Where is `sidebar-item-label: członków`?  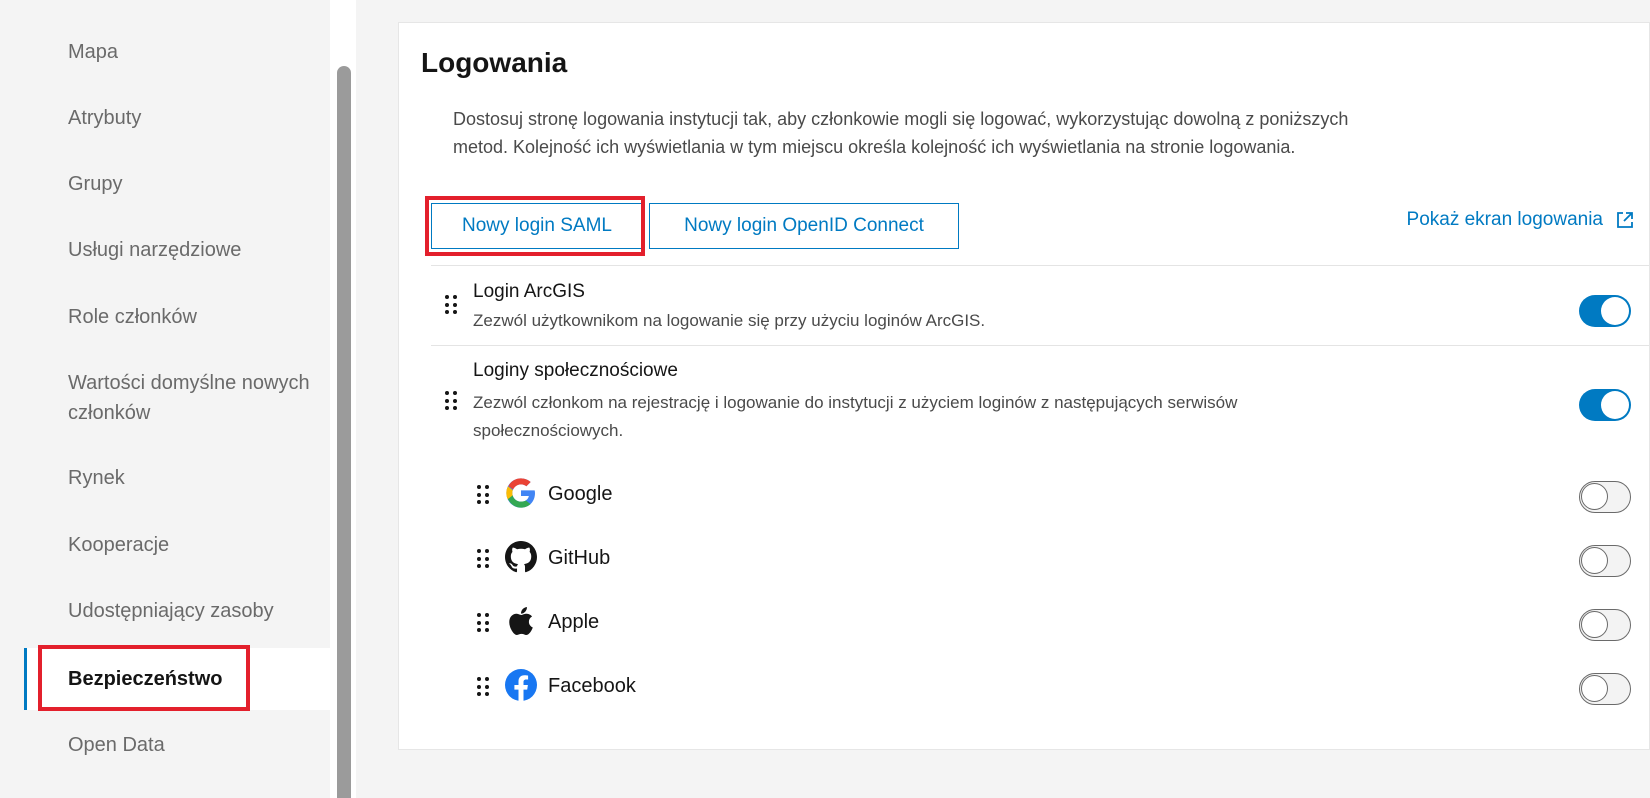 sidebar-item-label: członków is located at coordinates (109, 413).